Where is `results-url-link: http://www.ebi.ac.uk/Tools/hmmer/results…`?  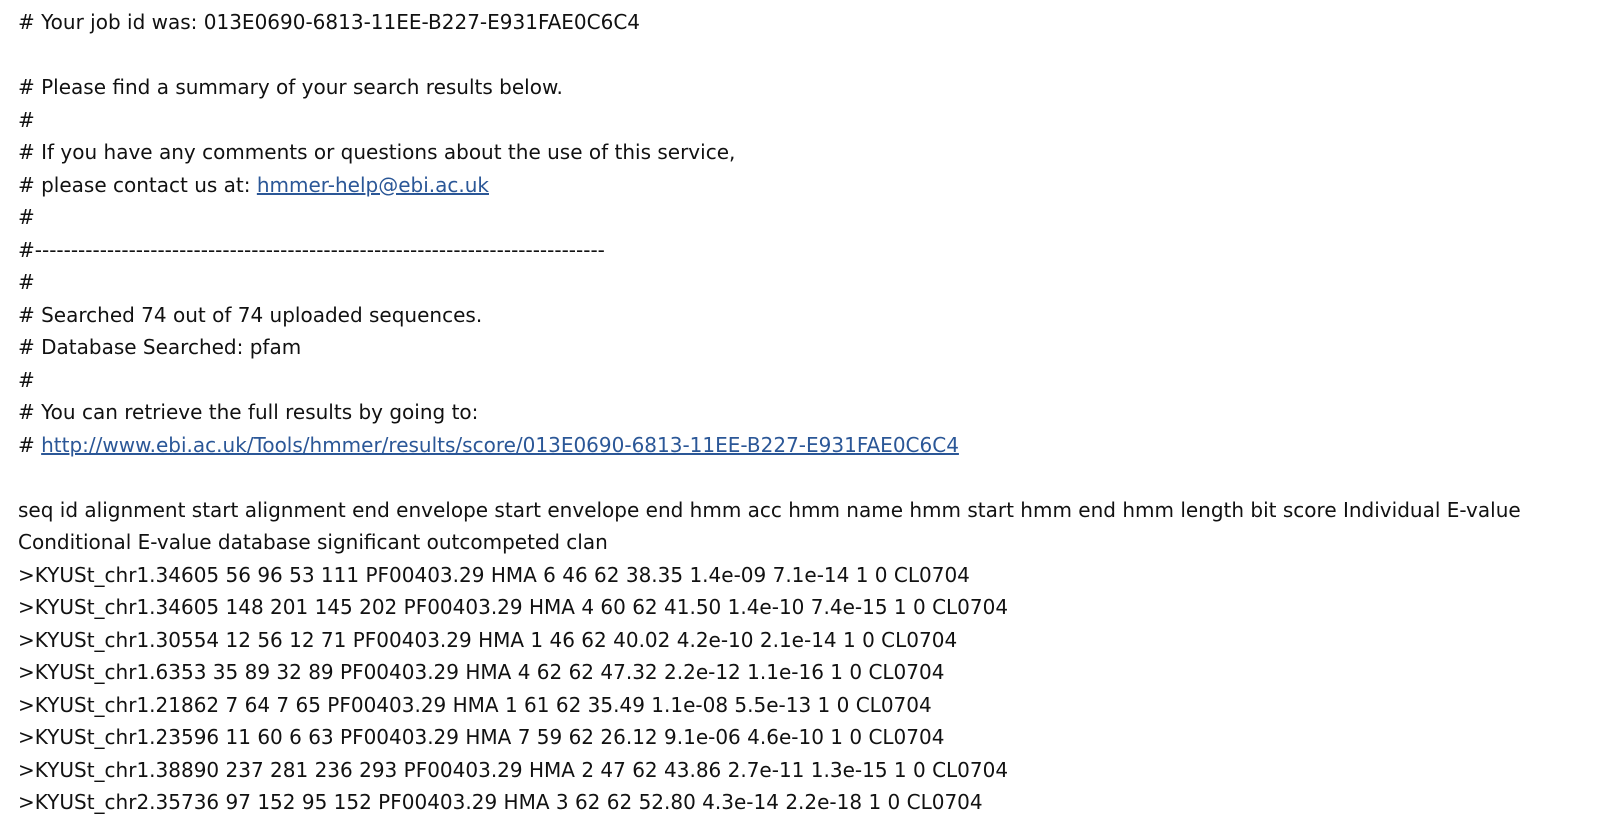 results-url-link: http://www.ebi.ac.uk/Tools/hmmer/results… is located at coordinates (500, 445).